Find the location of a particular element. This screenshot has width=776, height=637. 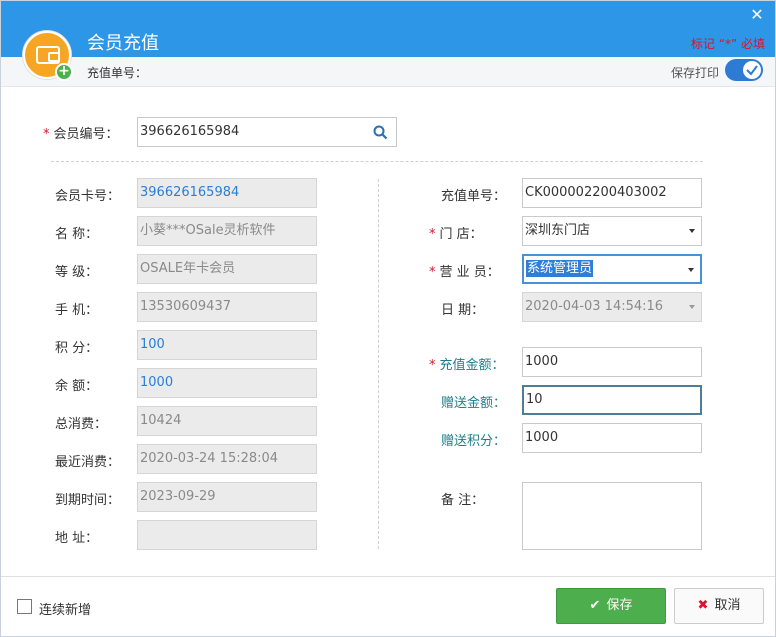

balance-label: 余 额： is located at coordinates (77, 386).